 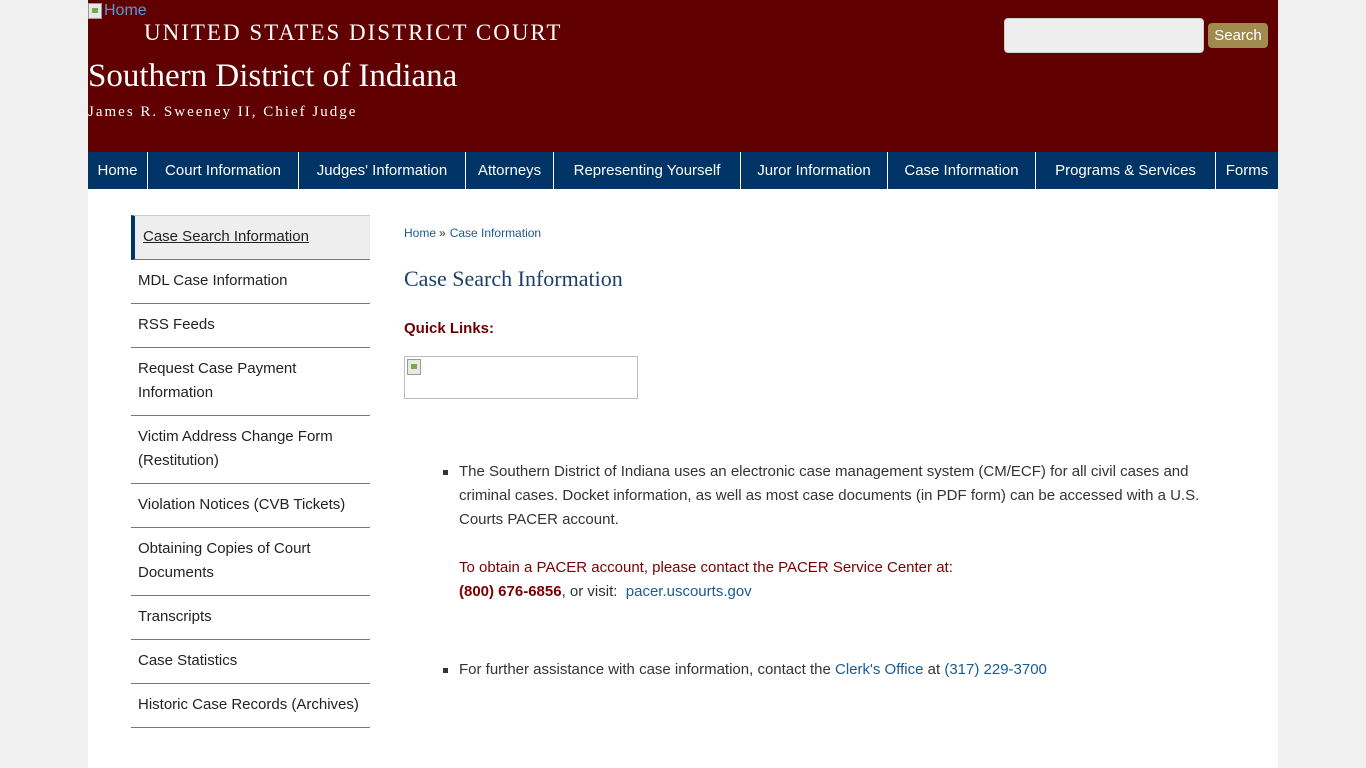 What do you see at coordinates (1126, 170) in the screenshot?
I see `nav-item-programs-services: Programs & Services` at bounding box center [1126, 170].